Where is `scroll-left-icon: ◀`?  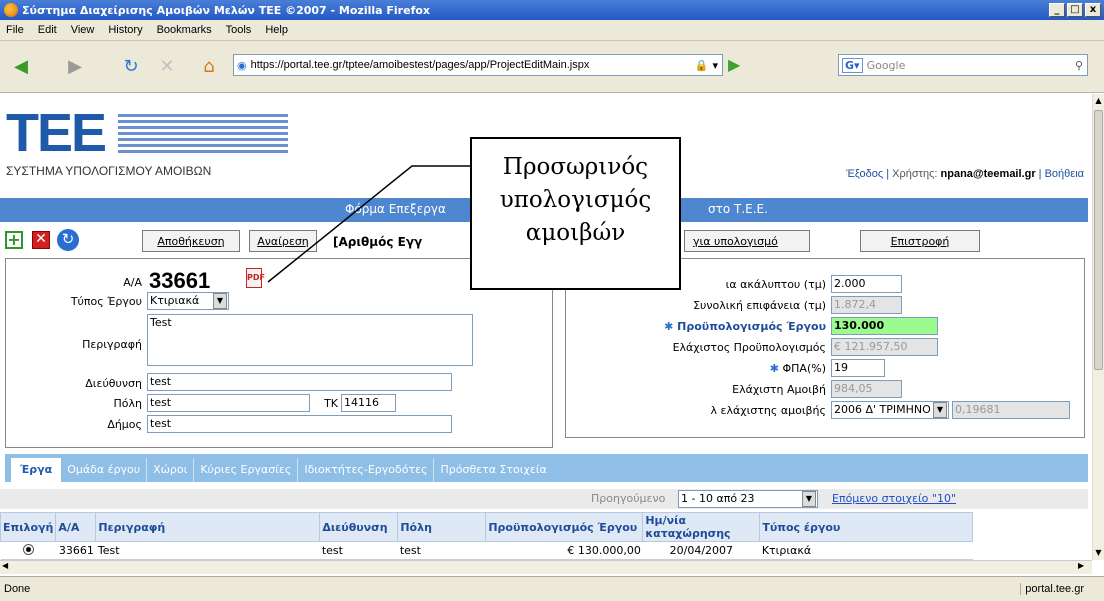
scroll-left-icon: ◀ is located at coordinates (5, 565).